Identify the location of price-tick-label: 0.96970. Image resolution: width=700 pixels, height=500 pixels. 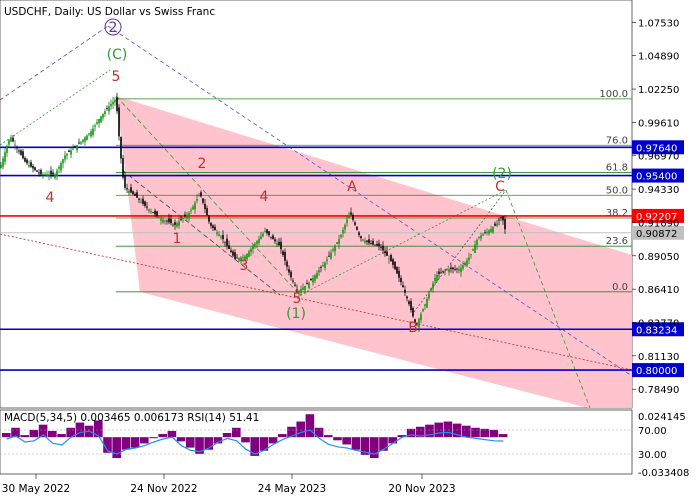
(658, 157).